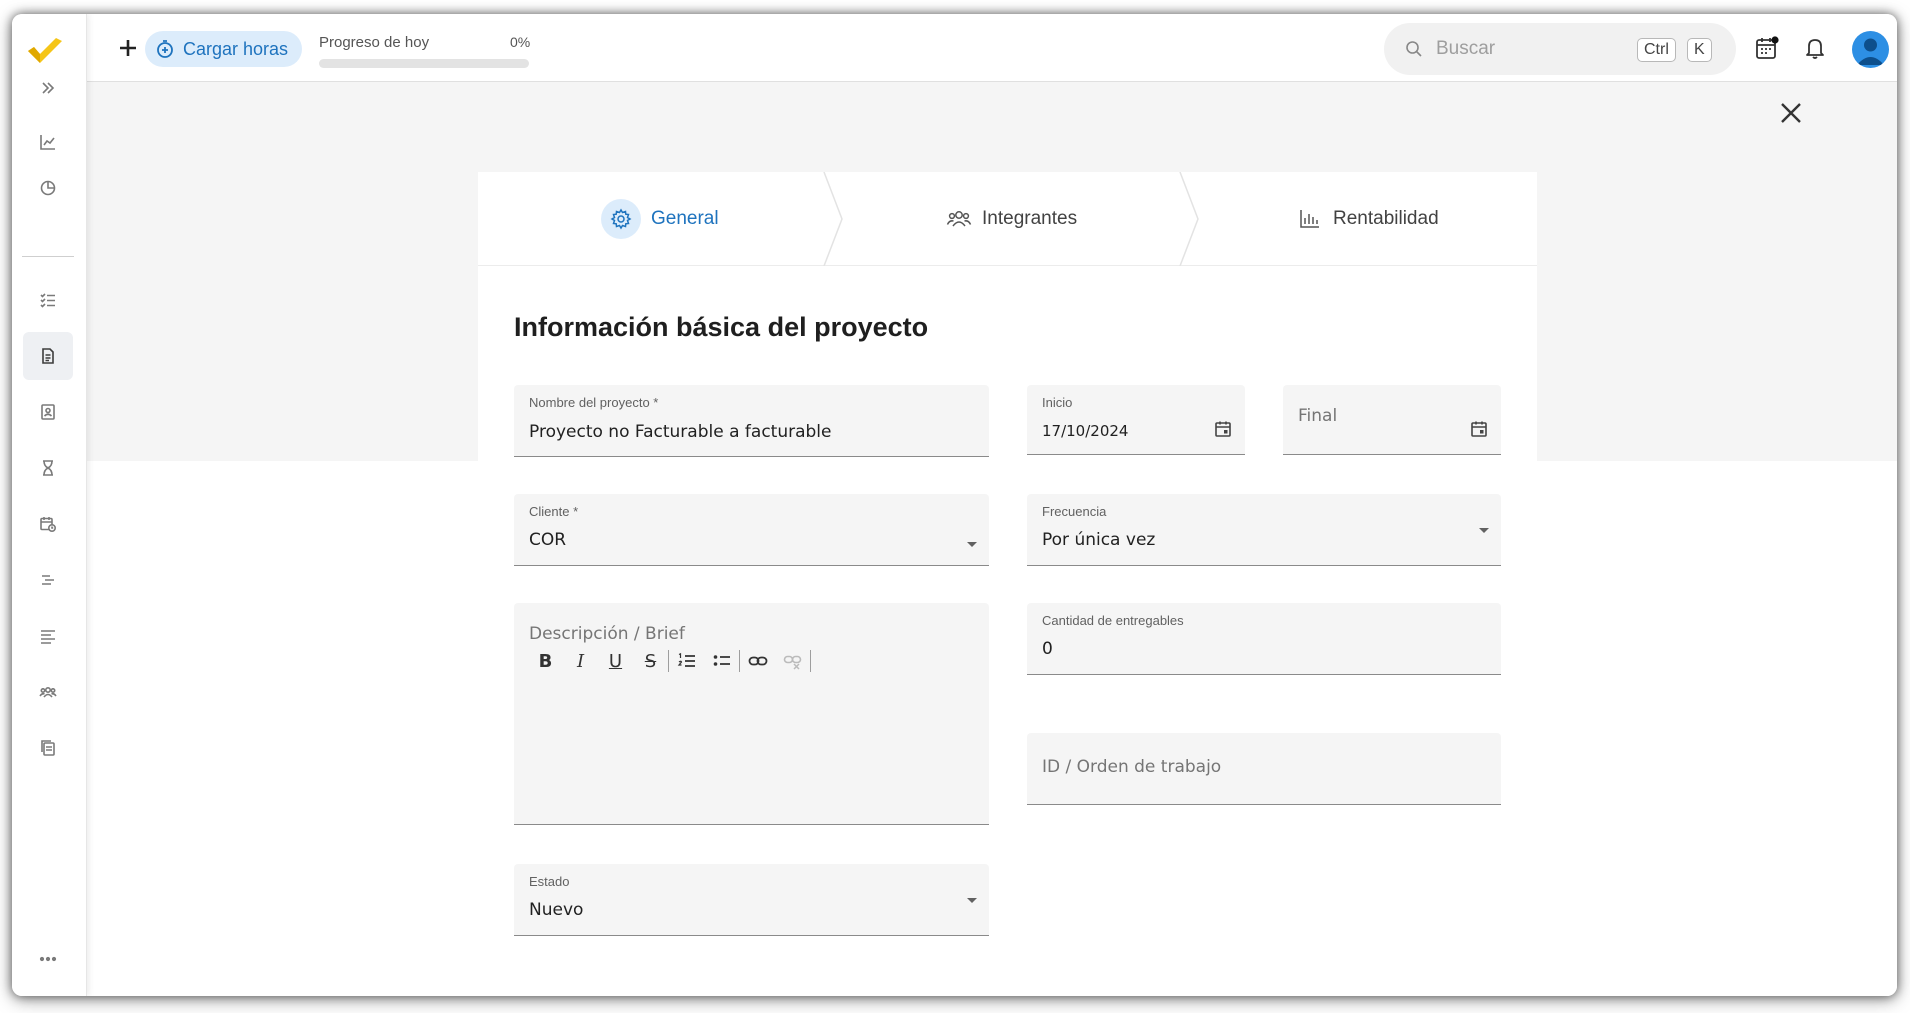 This screenshot has width=1910, height=1013. I want to click on copy-icon, so click(48, 748).